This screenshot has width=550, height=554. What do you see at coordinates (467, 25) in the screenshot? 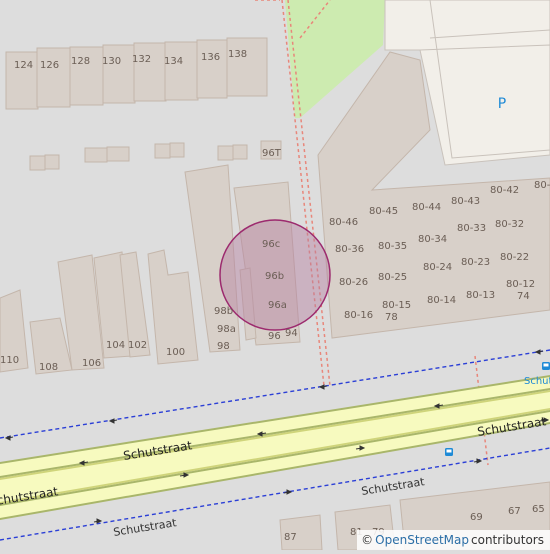
I see `parking-building` at bounding box center [467, 25].